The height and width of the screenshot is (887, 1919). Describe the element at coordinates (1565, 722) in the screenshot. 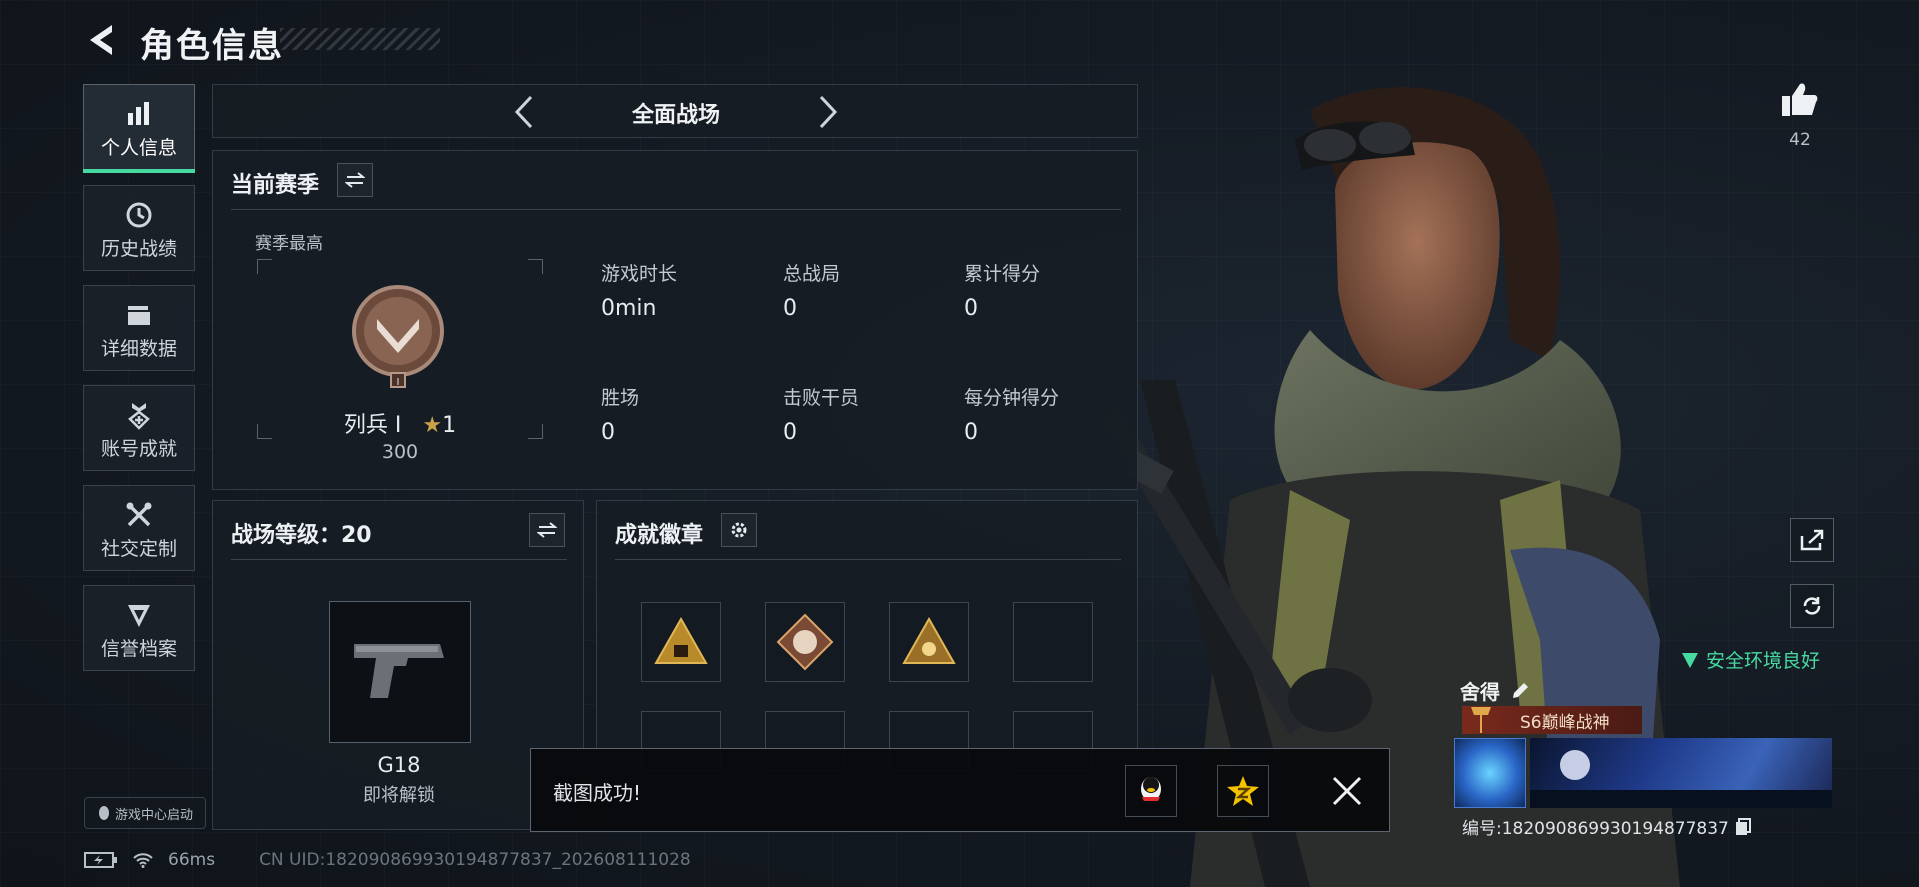

I see `title-badge-text: S6巅峰战神` at that location.